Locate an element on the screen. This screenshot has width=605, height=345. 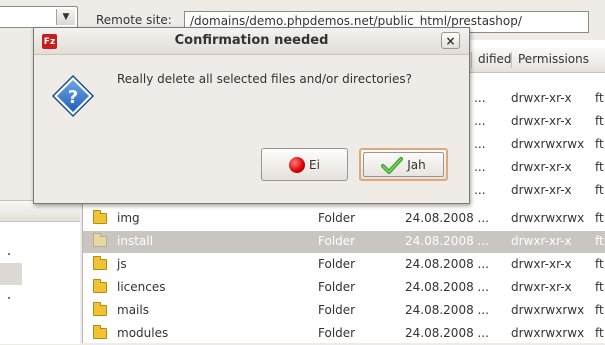
row-name: js is located at coordinates (122, 264).